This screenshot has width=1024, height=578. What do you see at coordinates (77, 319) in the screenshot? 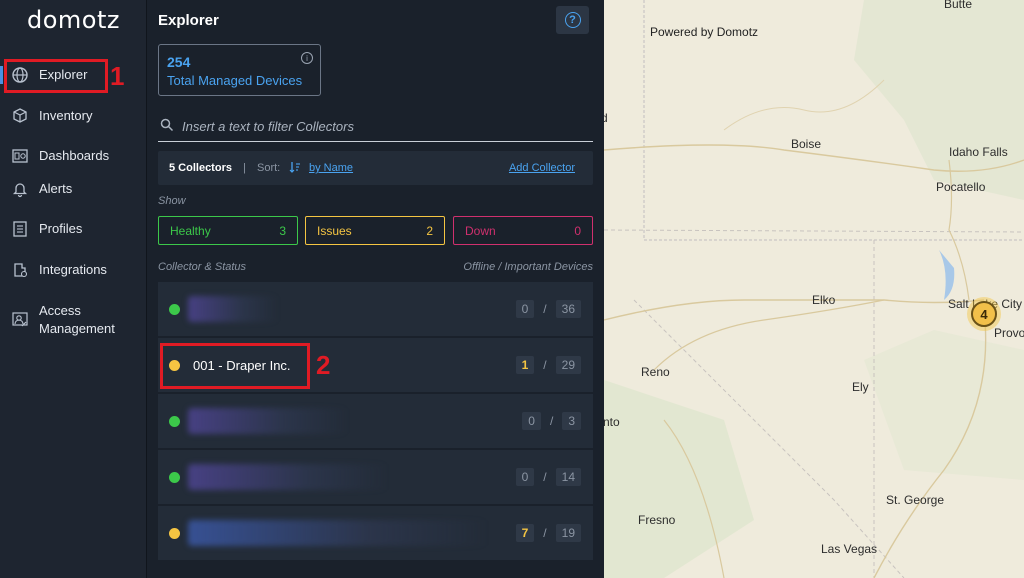
I see `nav-label: Access Management` at bounding box center [77, 319].